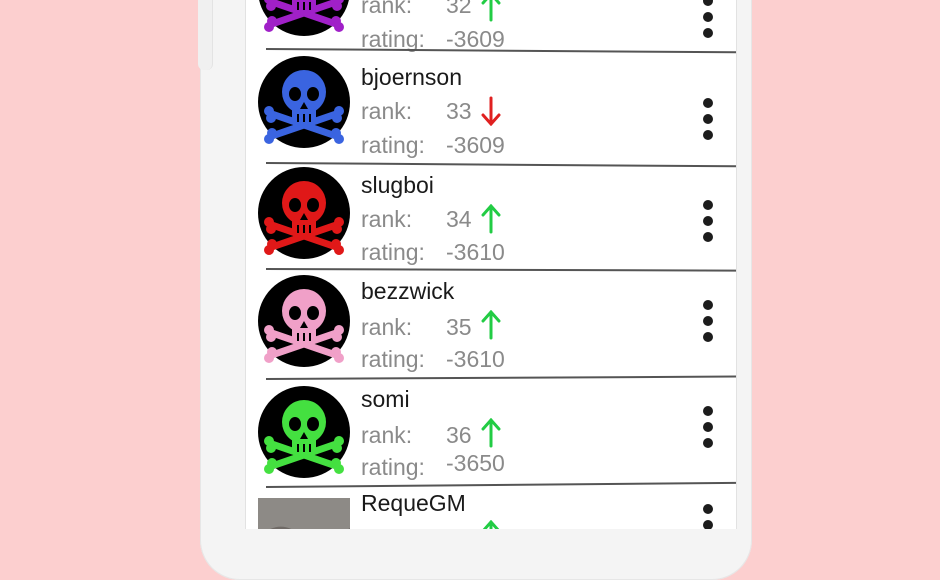 This screenshot has width=940, height=580. I want to click on player-row: bjoernson rank: 33 rating: -3609, so click(491, 104).